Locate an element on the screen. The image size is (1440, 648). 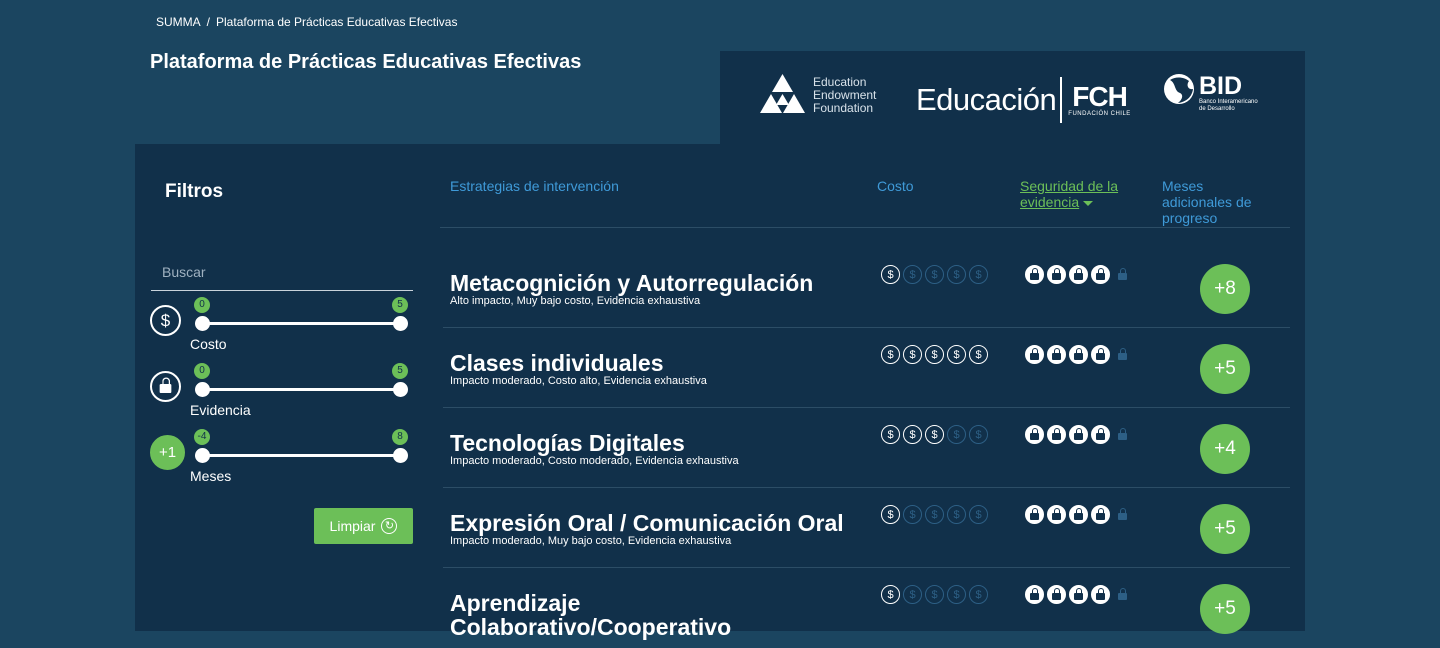
security-header-line2: evidencia is located at coordinates (1050, 202).